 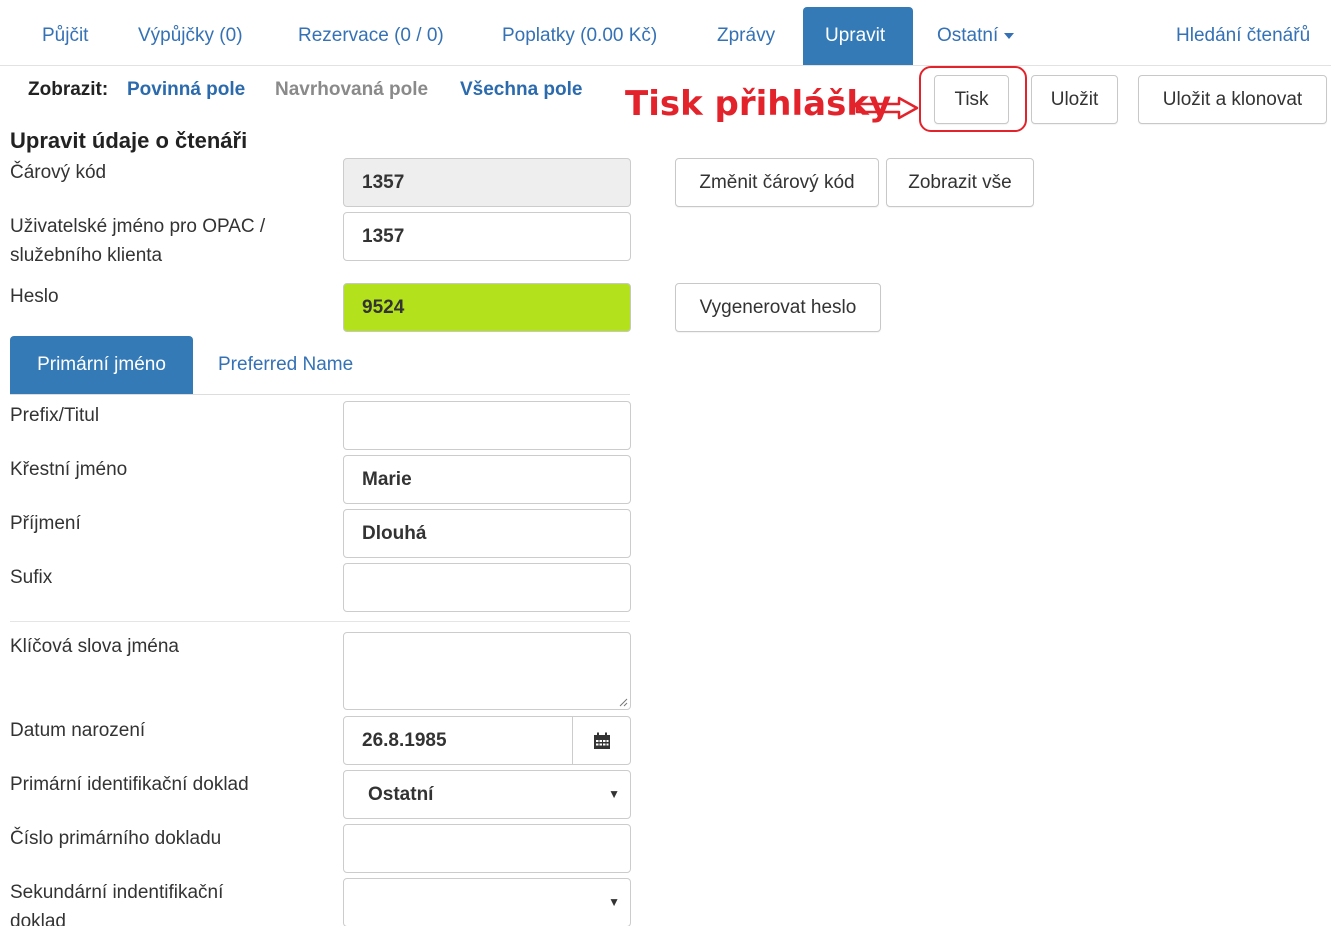 What do you see at coordinates (487, 236) in the screenshot?
I see `username-input: 1357` at bounding box center [487, 236].